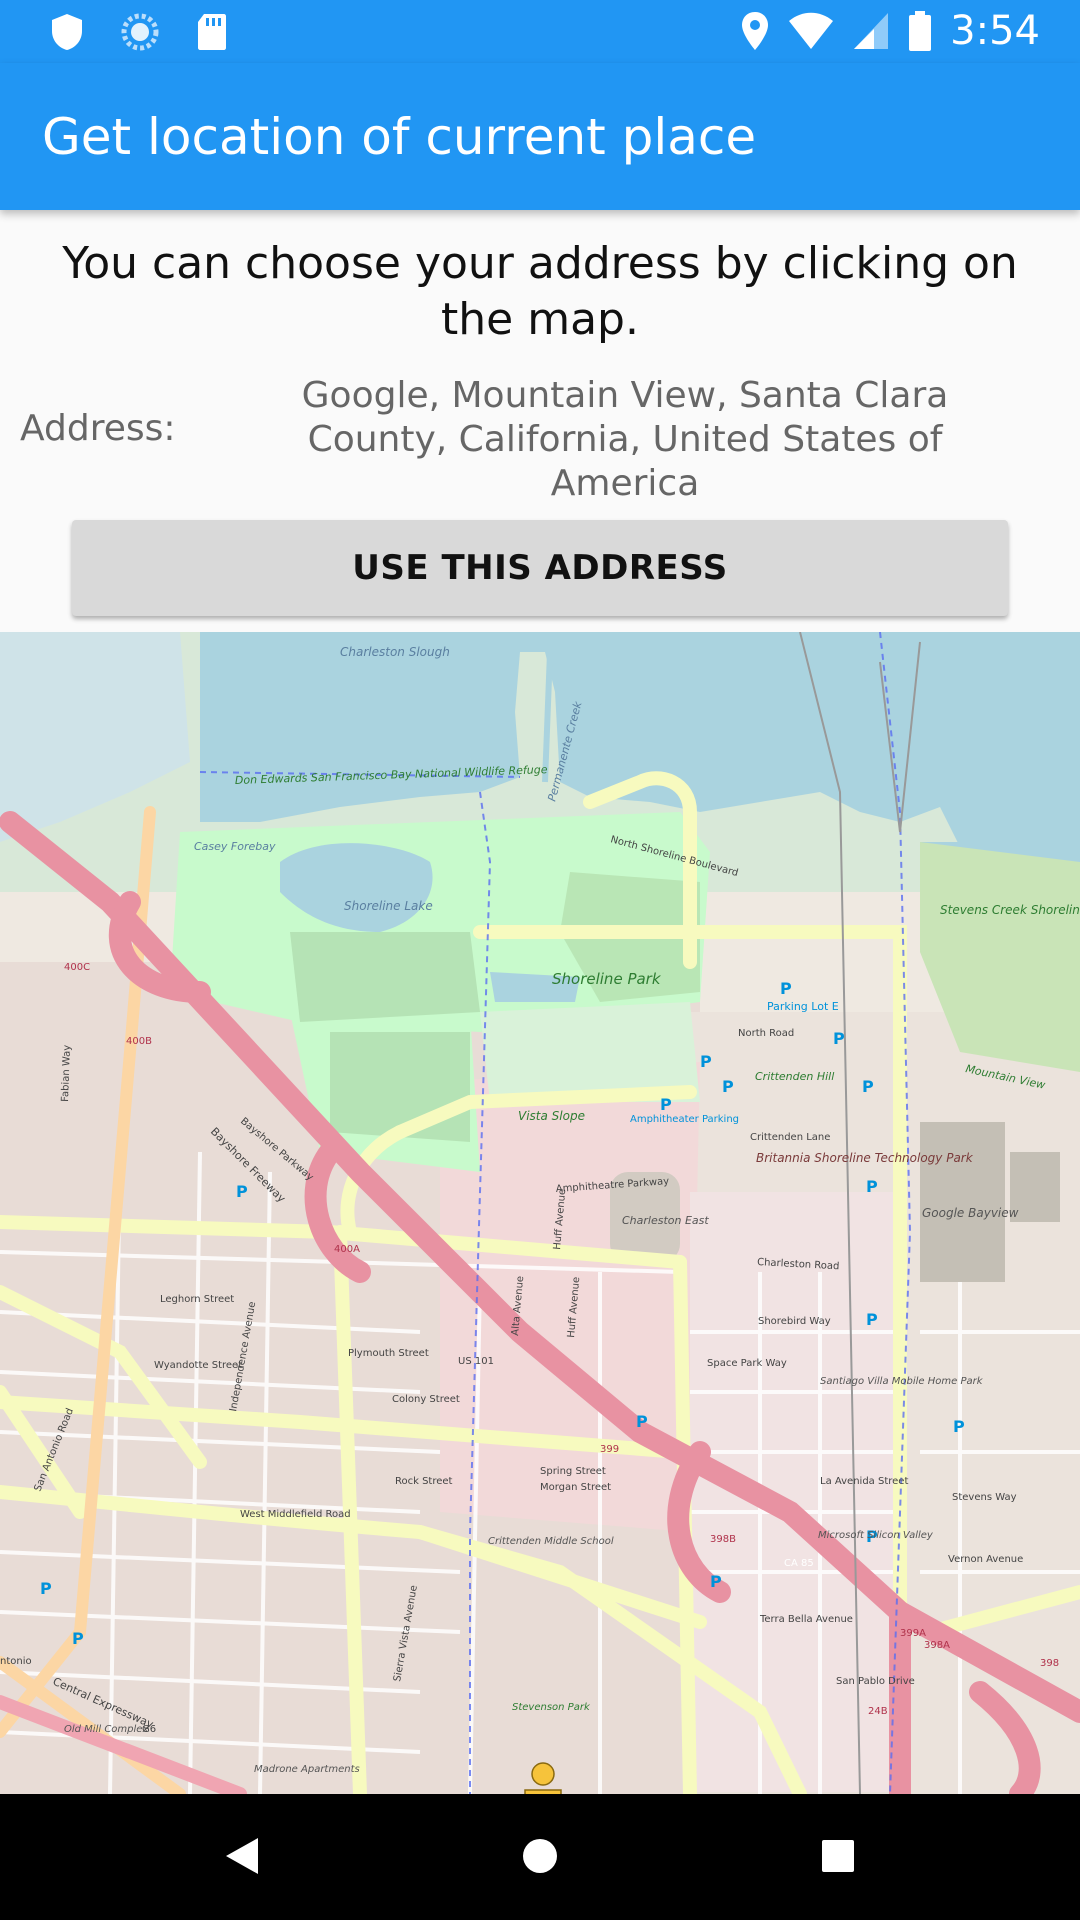 The height and width of the screenshot is (1920, 1080). What do you see at coordinates (799, 1563) in the screenshot?
I see `map-label: CA 85` at bounding box center [799, 1563].